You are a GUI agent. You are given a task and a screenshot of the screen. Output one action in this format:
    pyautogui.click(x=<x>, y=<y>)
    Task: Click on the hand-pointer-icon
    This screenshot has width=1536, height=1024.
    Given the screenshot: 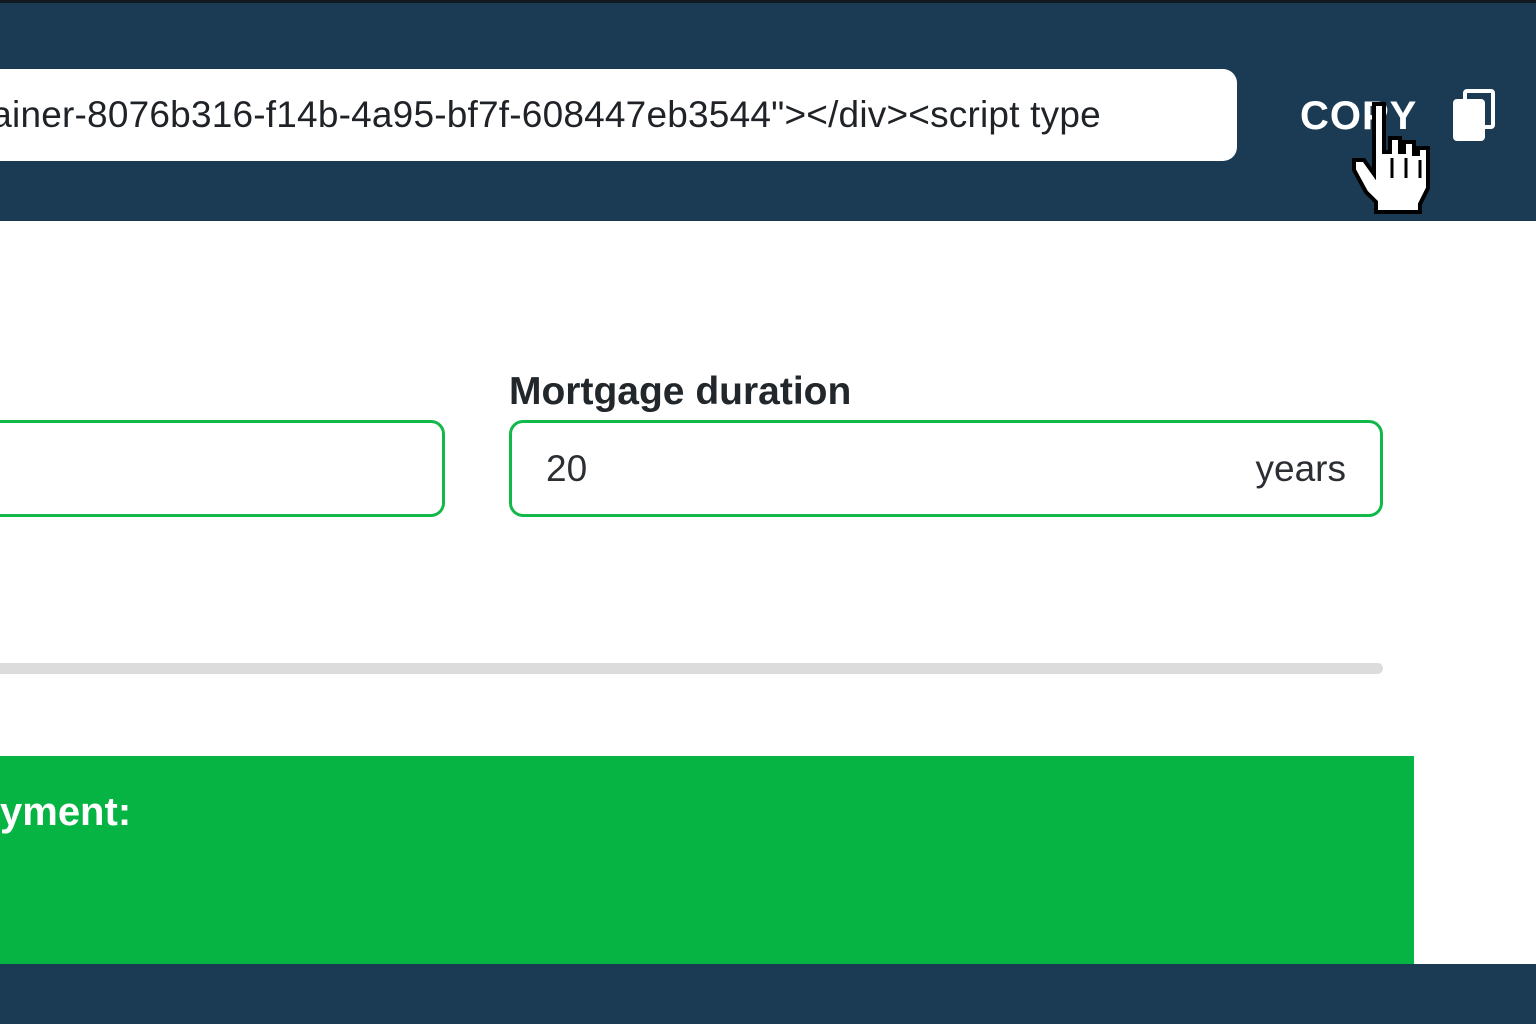 What is the action you would take?
    pyautogui.click(x=1391, y=158)
    